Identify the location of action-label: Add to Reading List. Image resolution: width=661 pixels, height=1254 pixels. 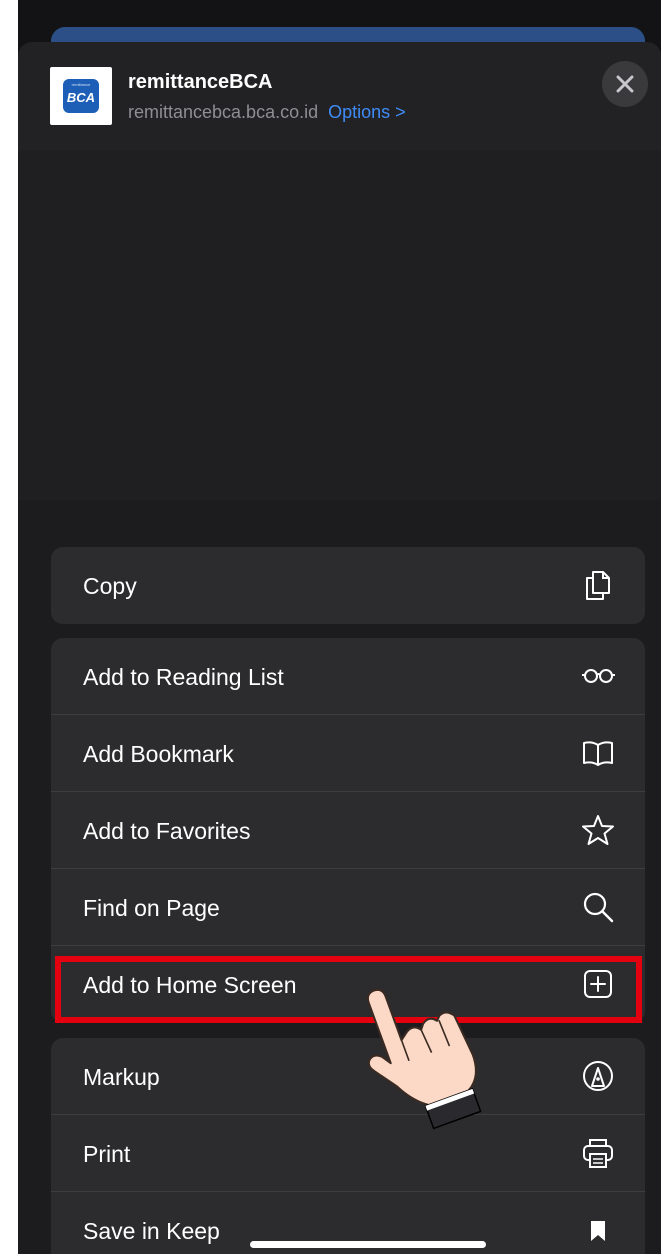
(183, 677).